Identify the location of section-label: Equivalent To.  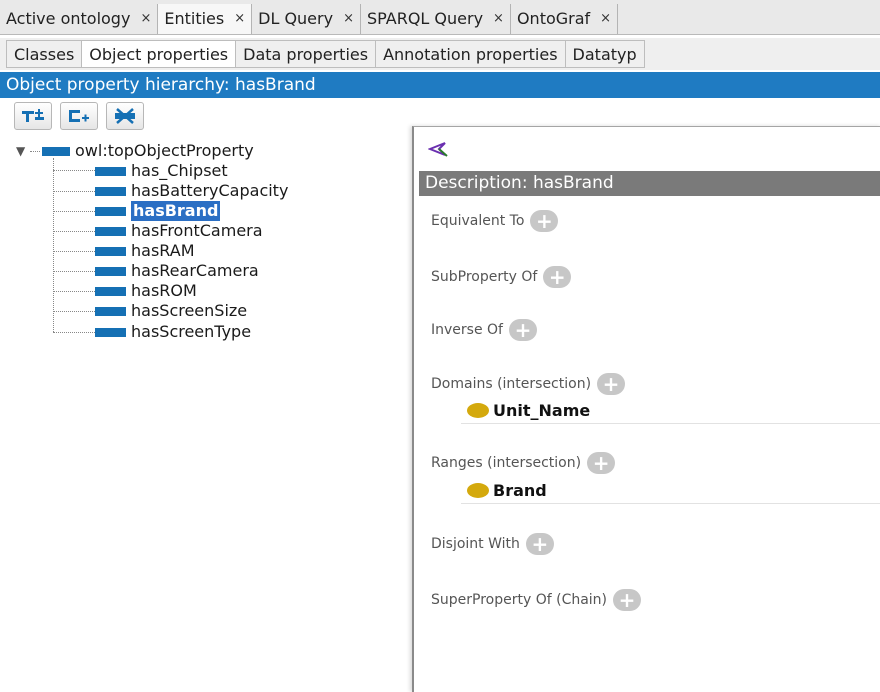
(478, 221).